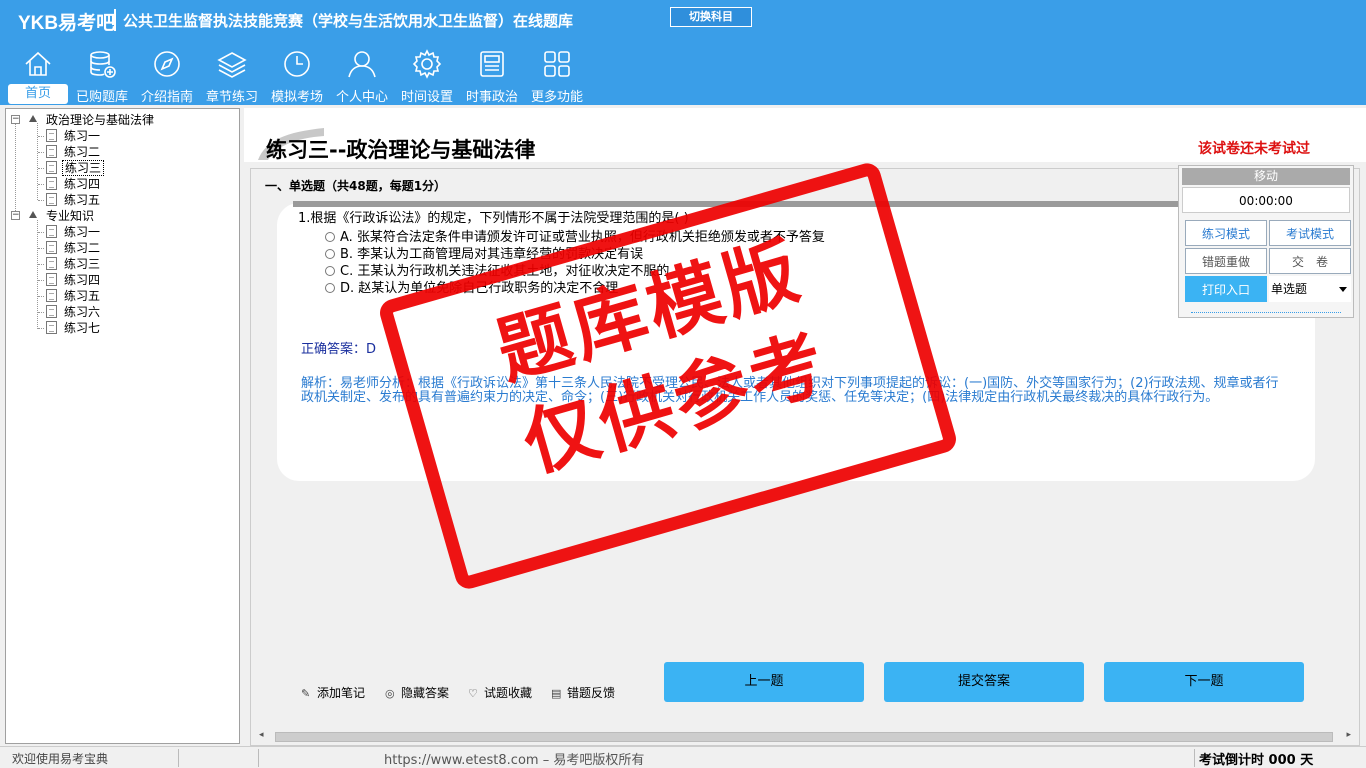 The image size is (1366, 768). What do you see at coordinates (82, 264) in the screenshot?
I see `tree-item-2-3: 练习三` at bounding box center [82, 264].